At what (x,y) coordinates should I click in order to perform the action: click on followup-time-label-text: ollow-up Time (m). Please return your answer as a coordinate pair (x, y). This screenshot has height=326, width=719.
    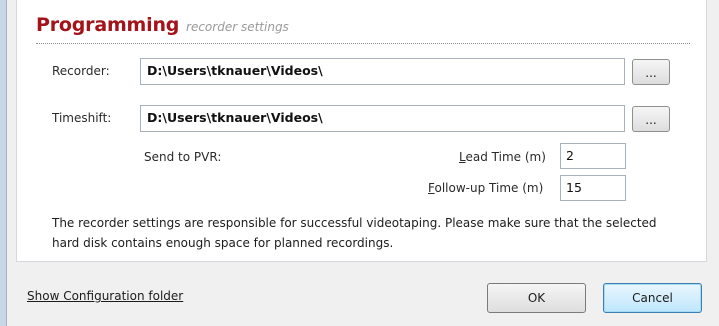
    Looking at the image, I should click on (489, 188).